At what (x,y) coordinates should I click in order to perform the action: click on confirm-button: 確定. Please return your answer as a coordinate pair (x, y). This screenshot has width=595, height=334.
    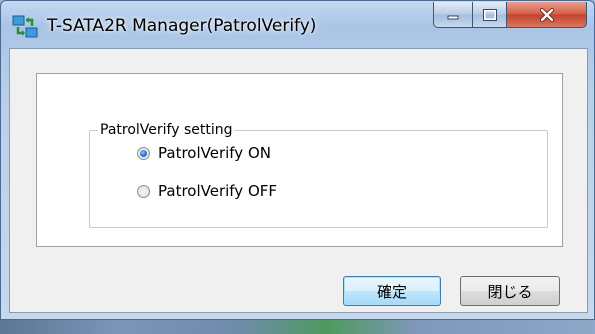
    Looking at the image, I should click on (392, 291).